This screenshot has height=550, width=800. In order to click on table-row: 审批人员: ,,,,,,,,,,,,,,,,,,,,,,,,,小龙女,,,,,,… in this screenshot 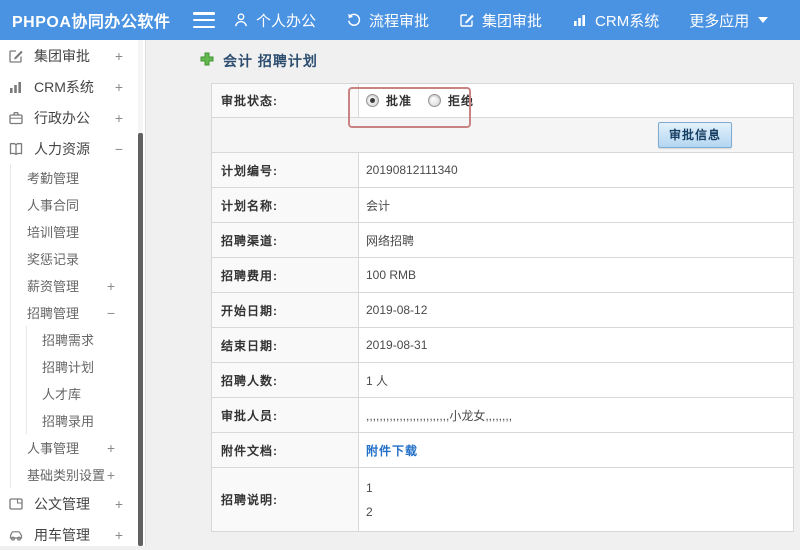, I will do `click(502, 415)`.